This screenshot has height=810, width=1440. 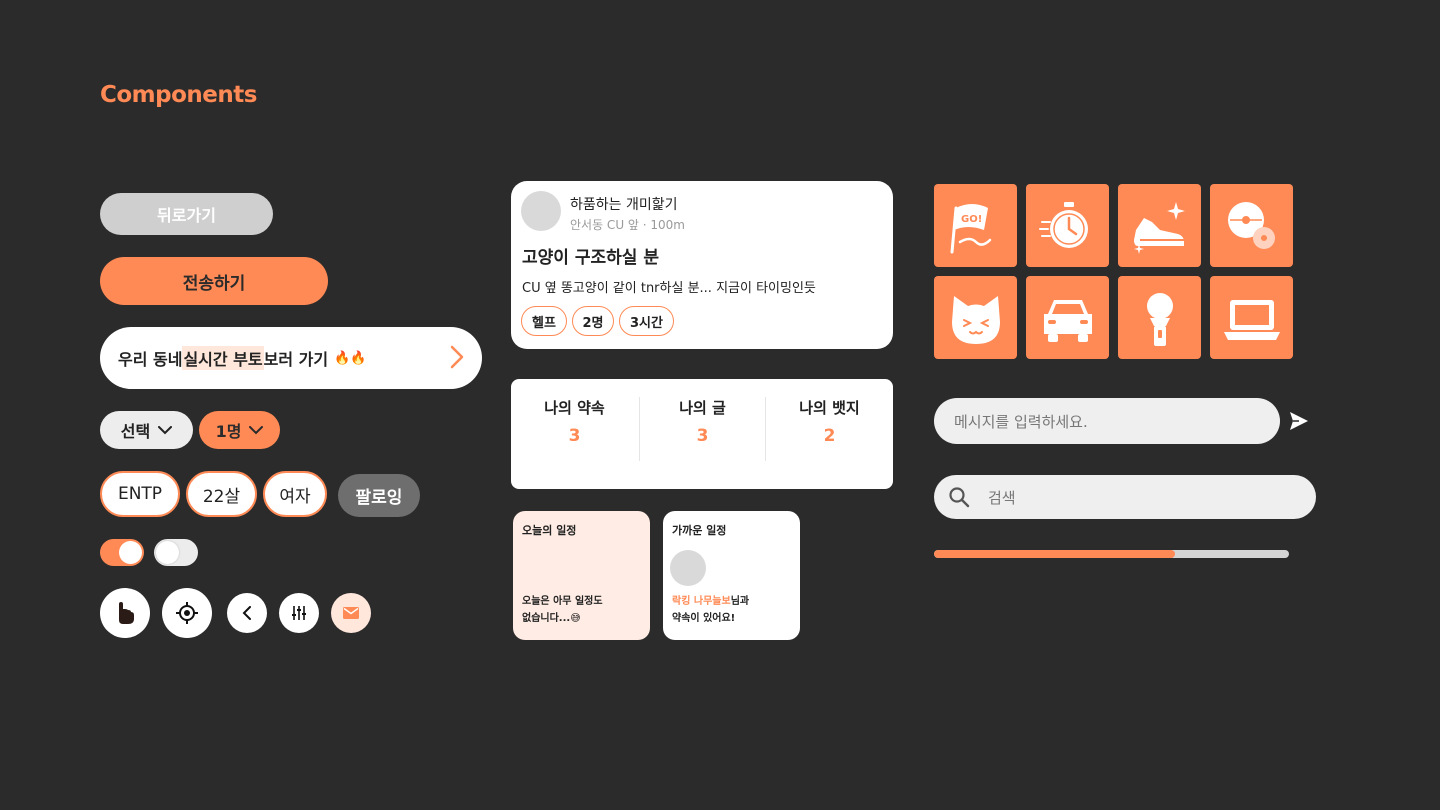 What do you see at coordinates (971, 219) in the screenshot?
I see `svg-text: GO!` at bounding box center [971, 219].